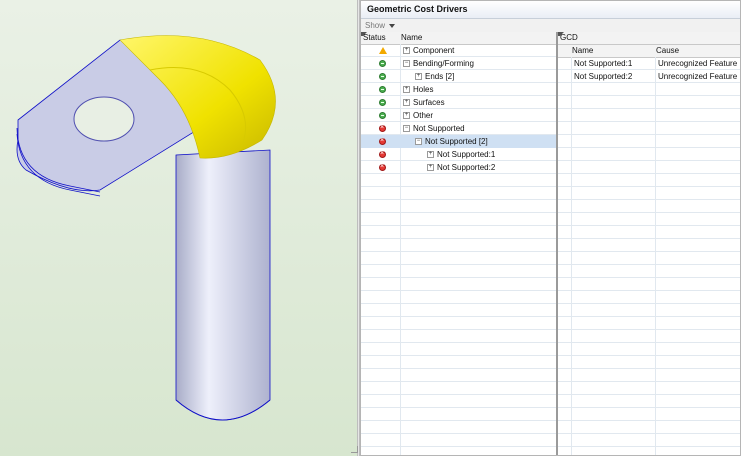 The height and width of the screenshot is (456, 741). What do you see at coordinates (666, 51) in the screenshot?
I see `gcd-cause-column-header: Cause` at bounding box center [666, 51].